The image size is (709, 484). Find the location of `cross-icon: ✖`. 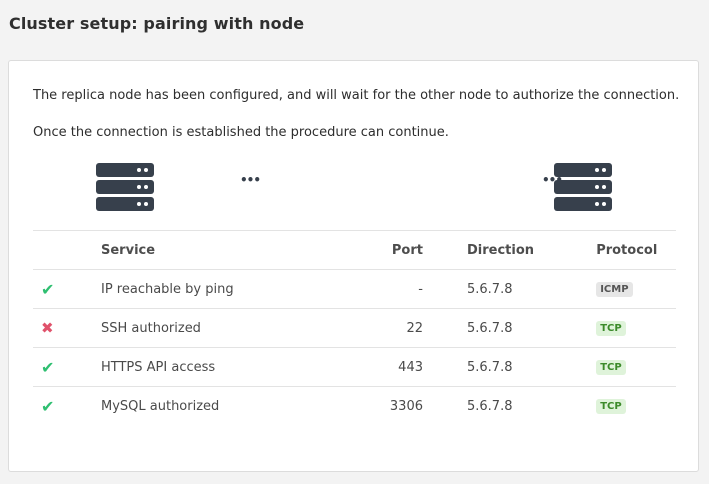

cross-icon: ✖ is located at coordinates (47, 328).